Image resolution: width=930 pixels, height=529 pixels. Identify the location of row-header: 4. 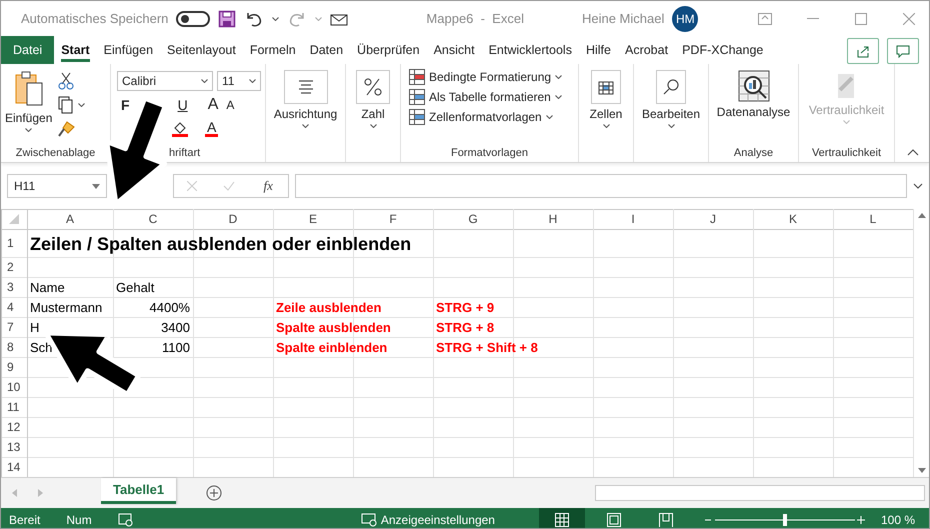
(10, 307).